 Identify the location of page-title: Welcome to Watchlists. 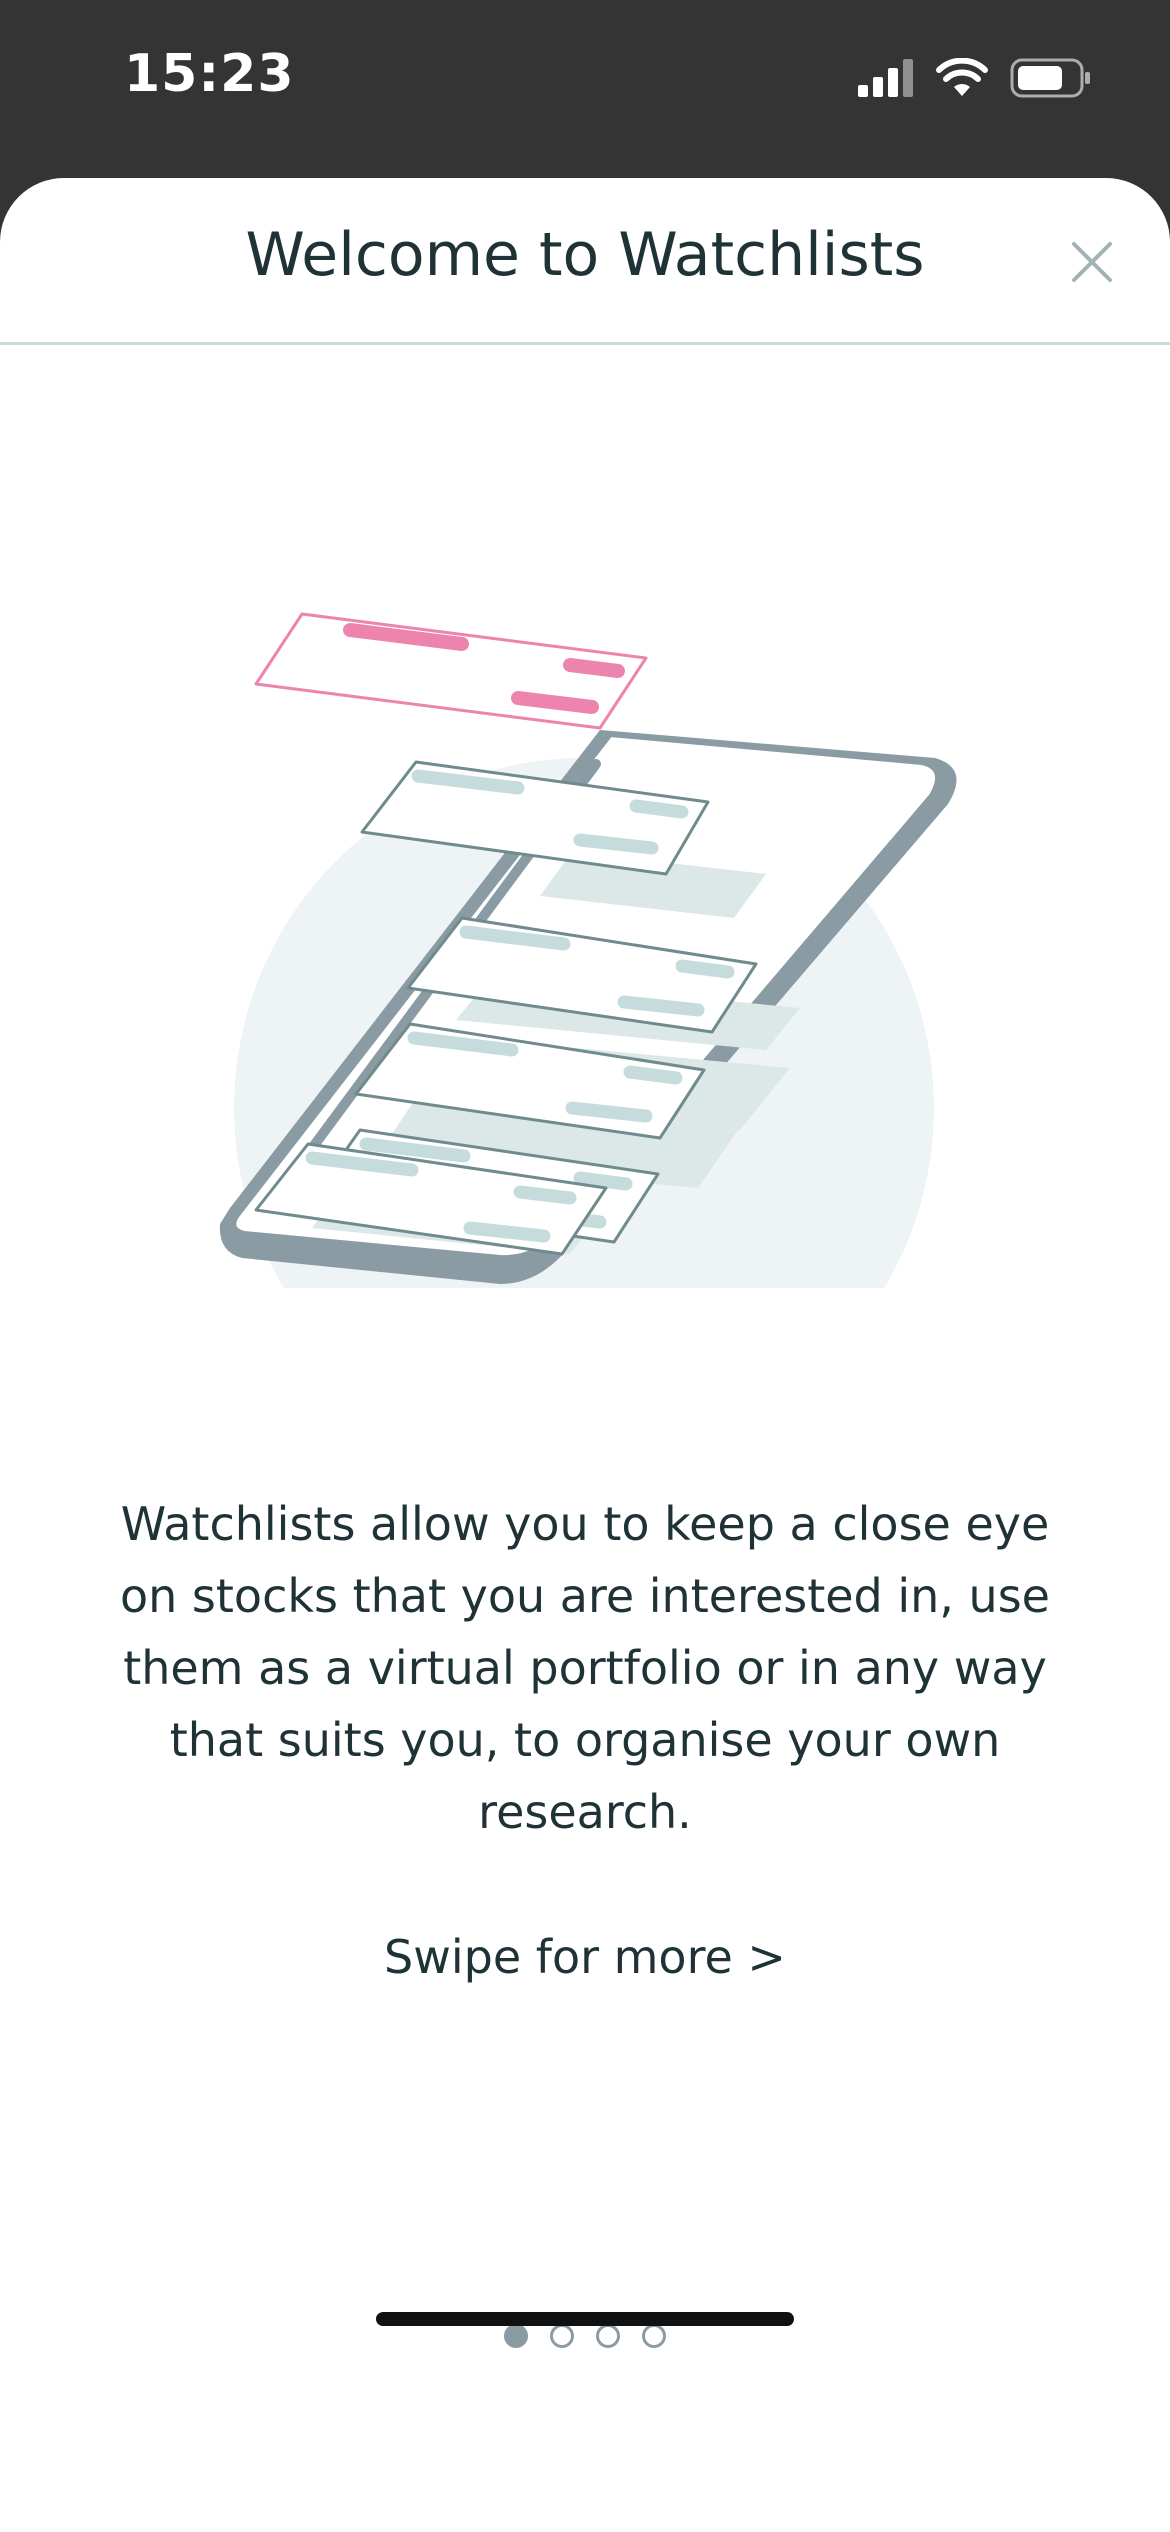
(585, 255).